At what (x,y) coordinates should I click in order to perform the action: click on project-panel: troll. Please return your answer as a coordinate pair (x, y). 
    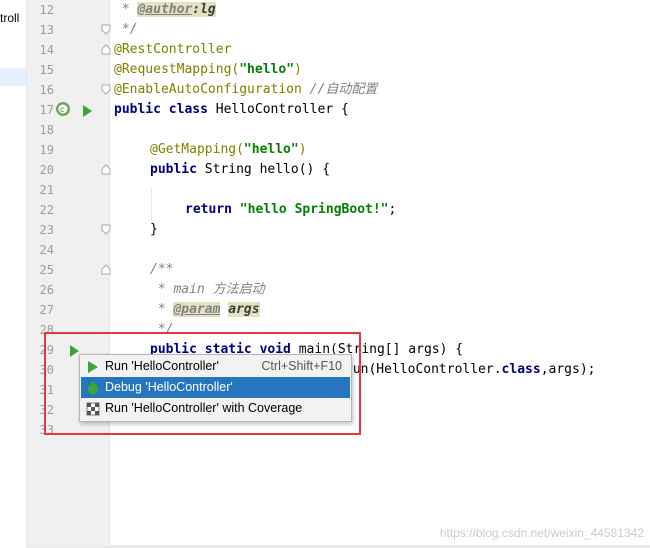
    Looking at the image, I should click on (13, 274).